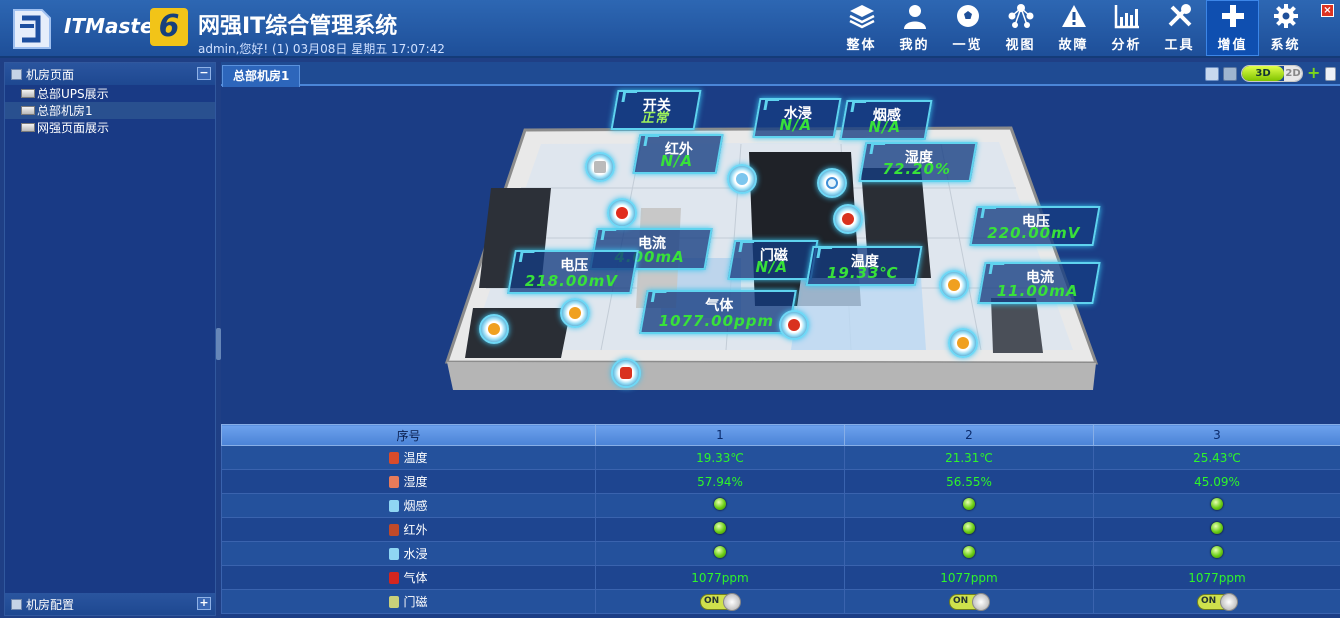 This screenshot has height=618, width=1340. Describe the element at coordinates (861, 45) in the screenshot. I see `nav-label: 整体` at that location.